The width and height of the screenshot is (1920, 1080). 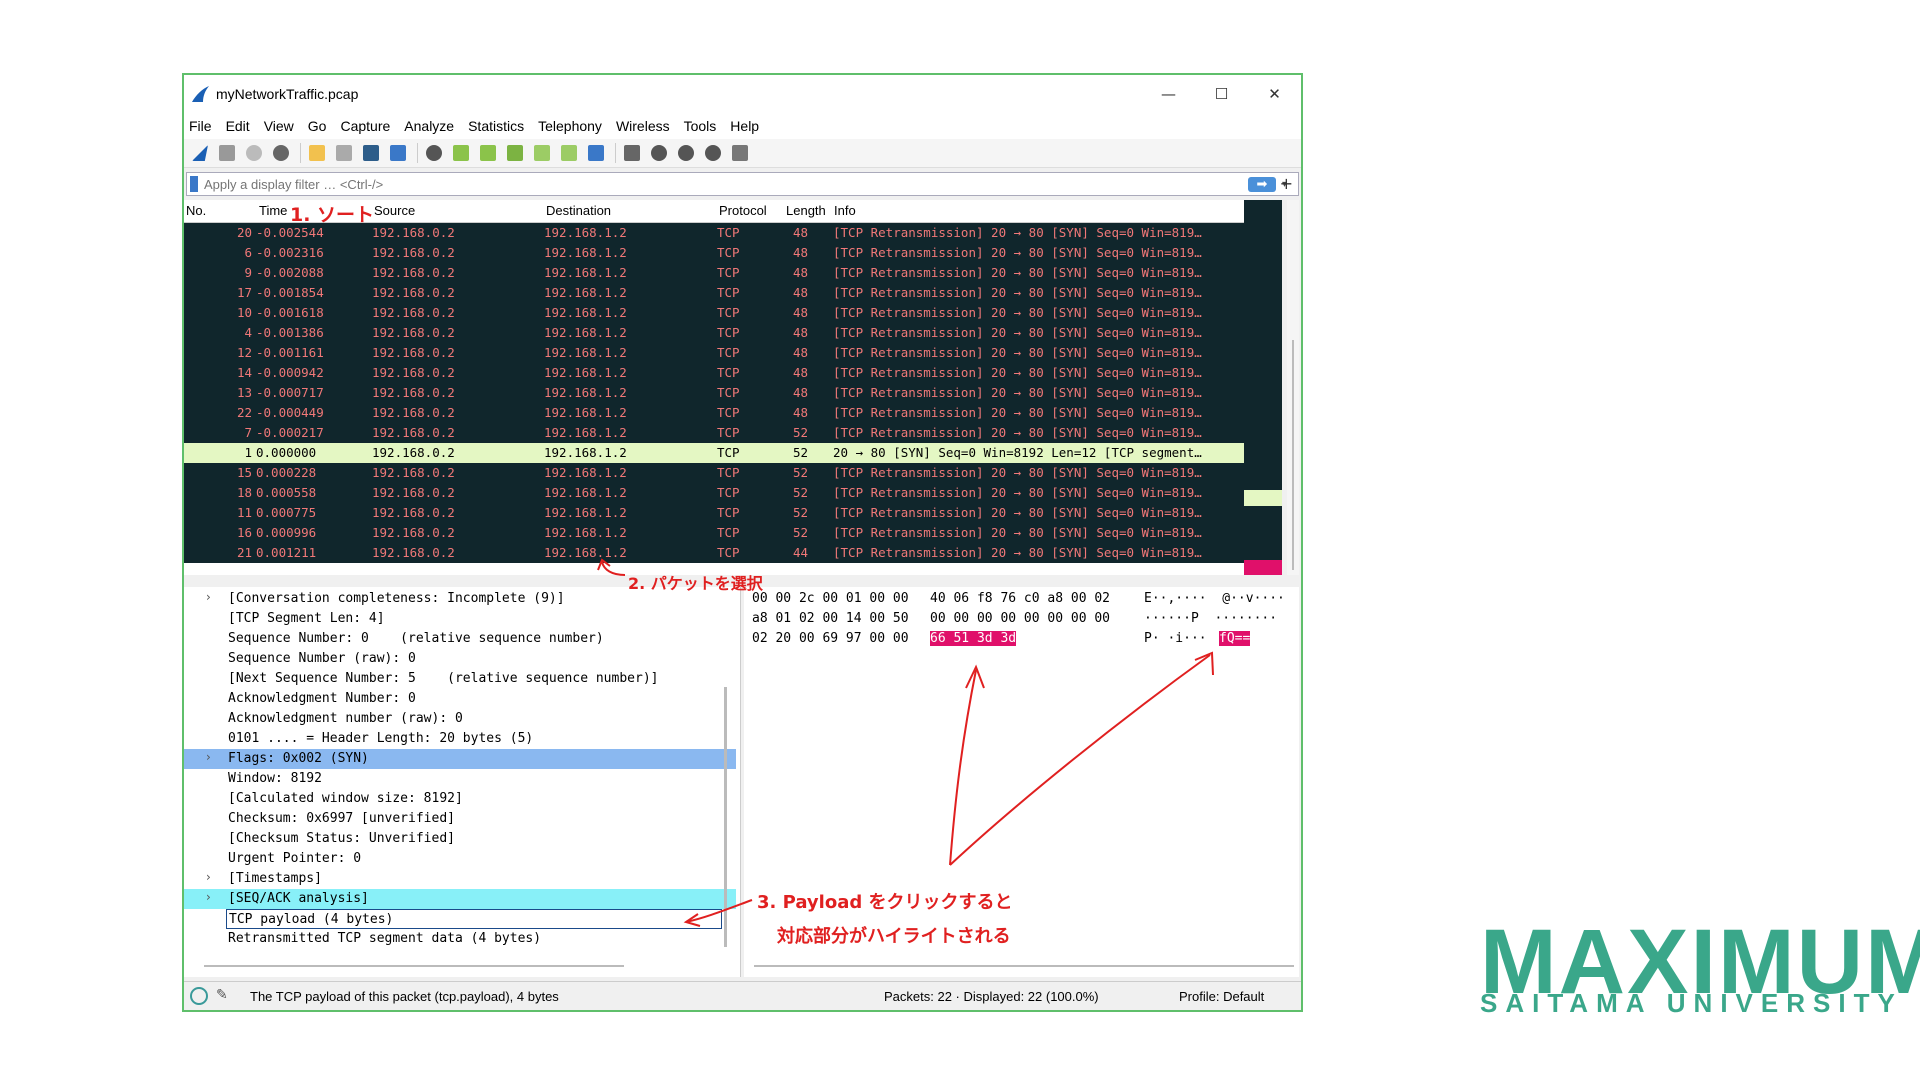 I want to click on ascii-arrow-icon, so click(x=1080, y=760).